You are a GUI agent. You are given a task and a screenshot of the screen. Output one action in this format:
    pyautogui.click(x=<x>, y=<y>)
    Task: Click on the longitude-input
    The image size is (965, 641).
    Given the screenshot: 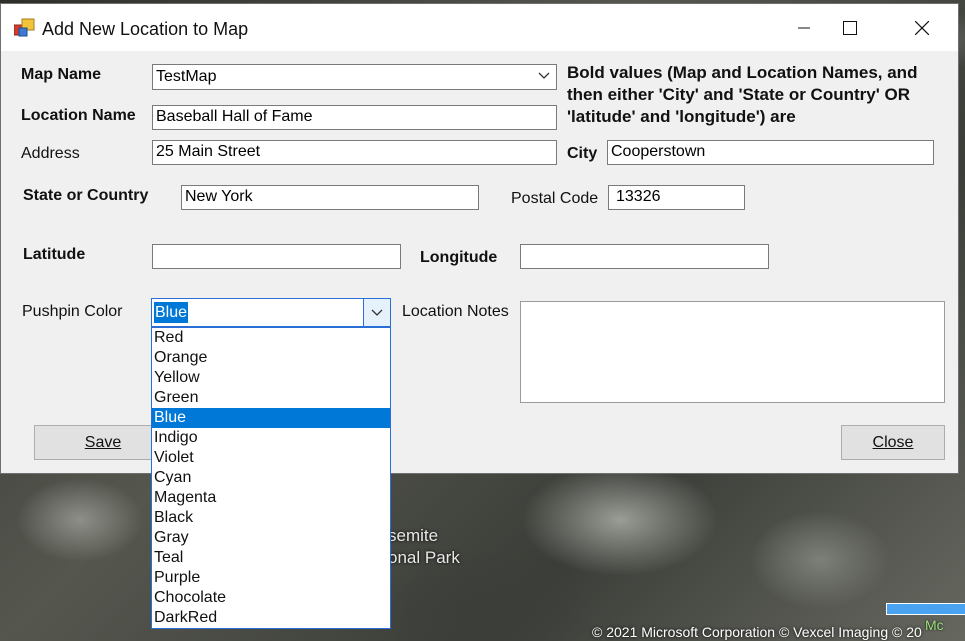 What is the action you would take?
    pyautogui.click(x=644, y=256)
    